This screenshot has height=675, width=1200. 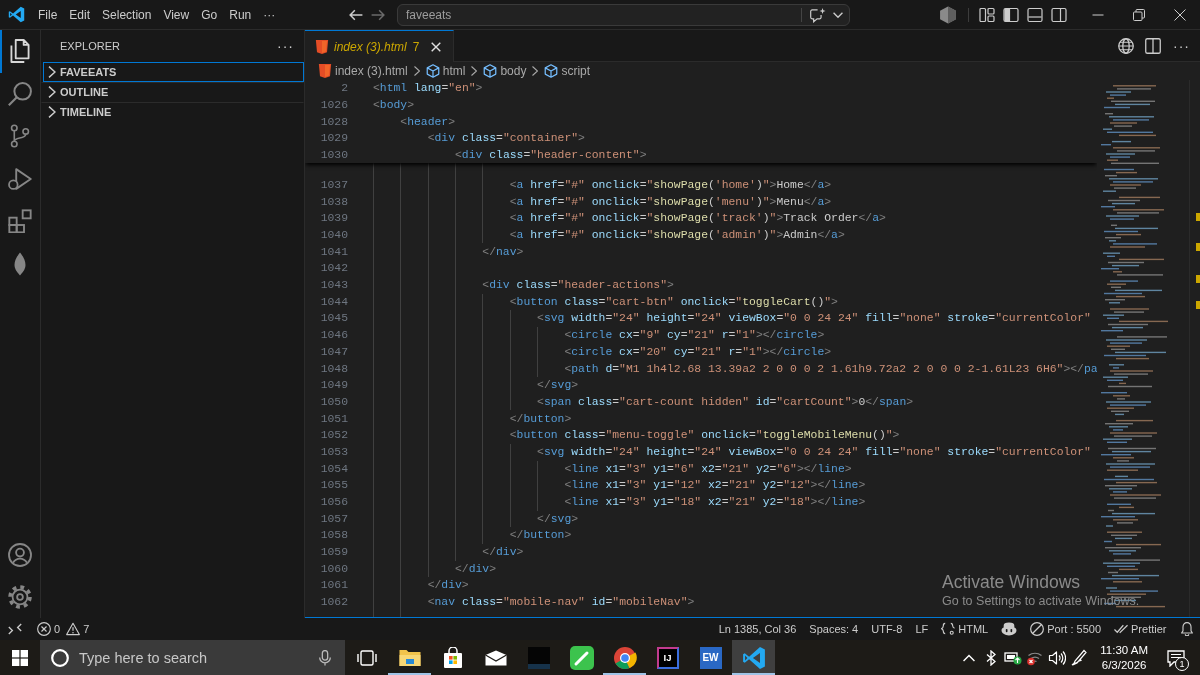 What do you see at coordinates (333, 368) in the screenshot?
I see `line-number: 1048` at bounding box center [333, 368].